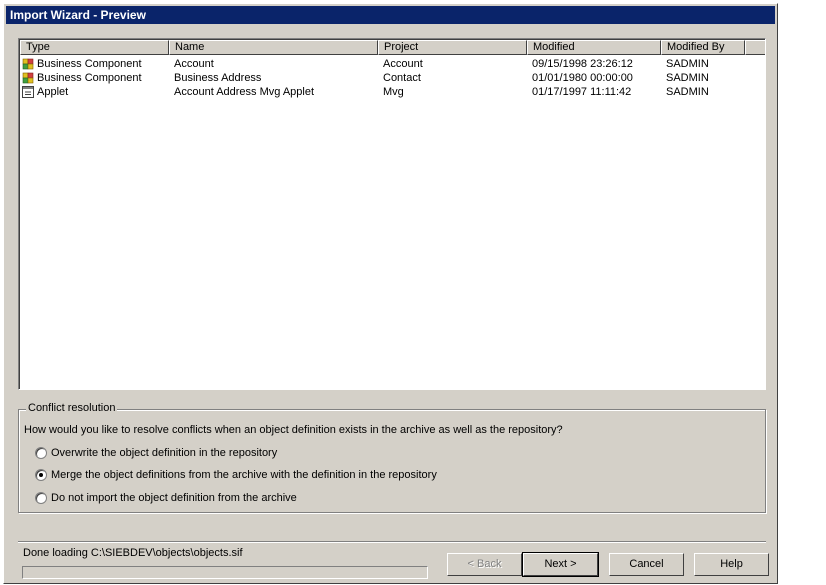  What do you see at coordinates (244, 92) in the screenshot?
I see `cell-name: Account Address Mvg Applet` at bounding box center [244, 92].